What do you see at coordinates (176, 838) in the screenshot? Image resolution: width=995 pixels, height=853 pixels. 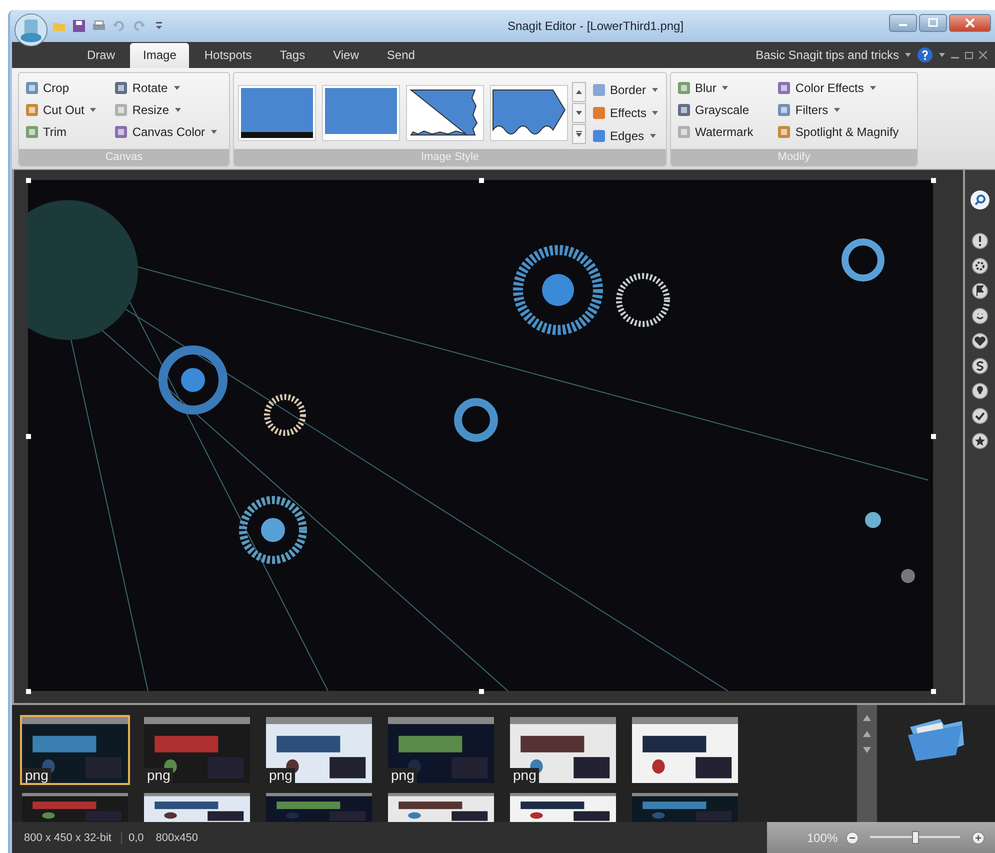 I see `status-text: 800x450` at bounding box center [176, 838].